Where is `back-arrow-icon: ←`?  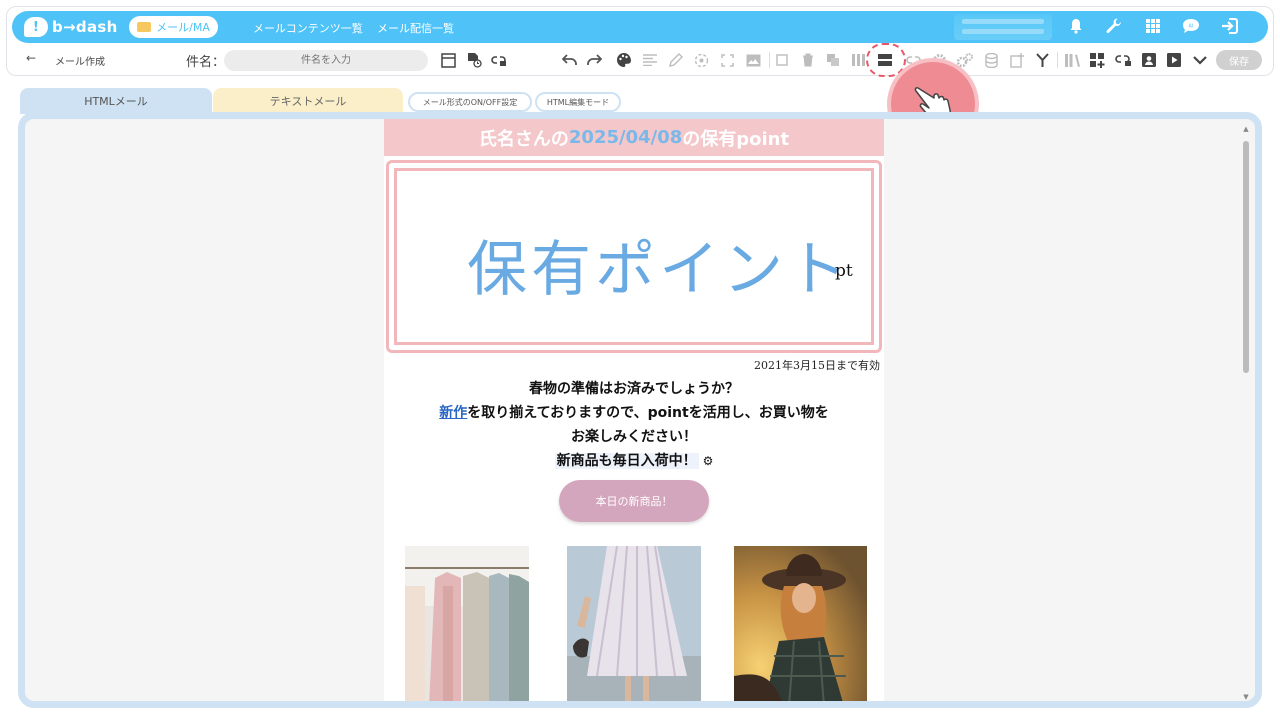 back-arrow-icon: ← is located at coordinates (31, 58).